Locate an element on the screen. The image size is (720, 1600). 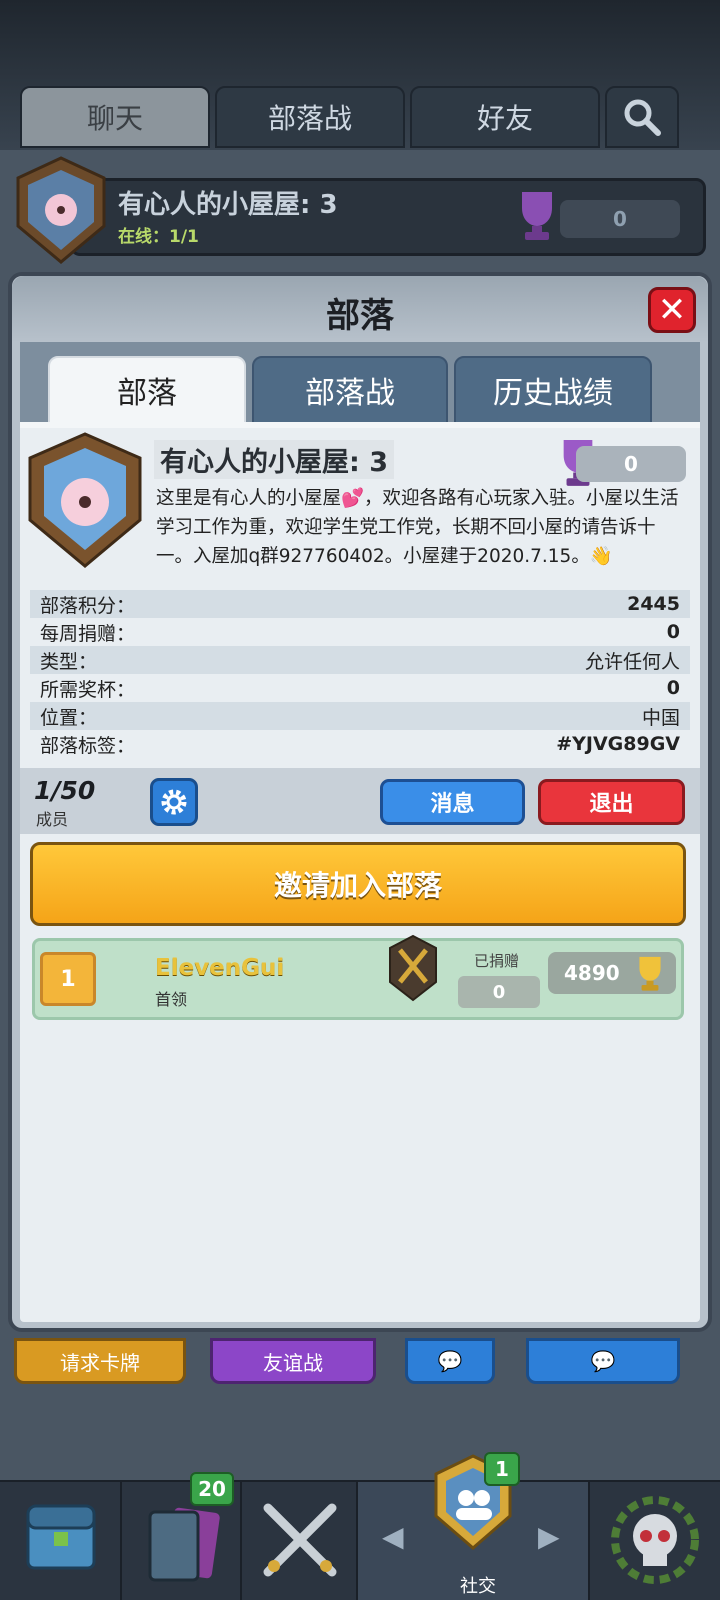
modal-title: 部落 is located at coordinates (360, 316).